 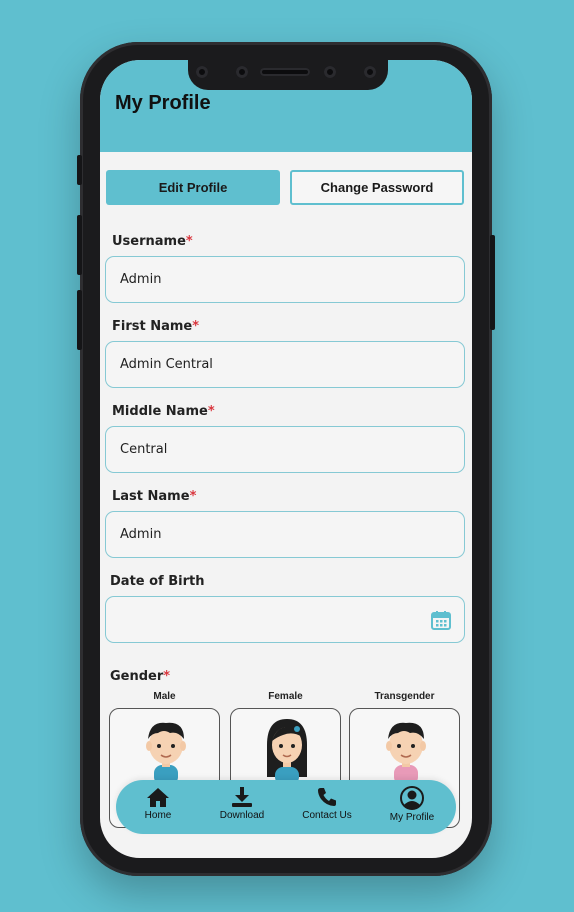 I want to click on username-input, so click(x=270, y=279).